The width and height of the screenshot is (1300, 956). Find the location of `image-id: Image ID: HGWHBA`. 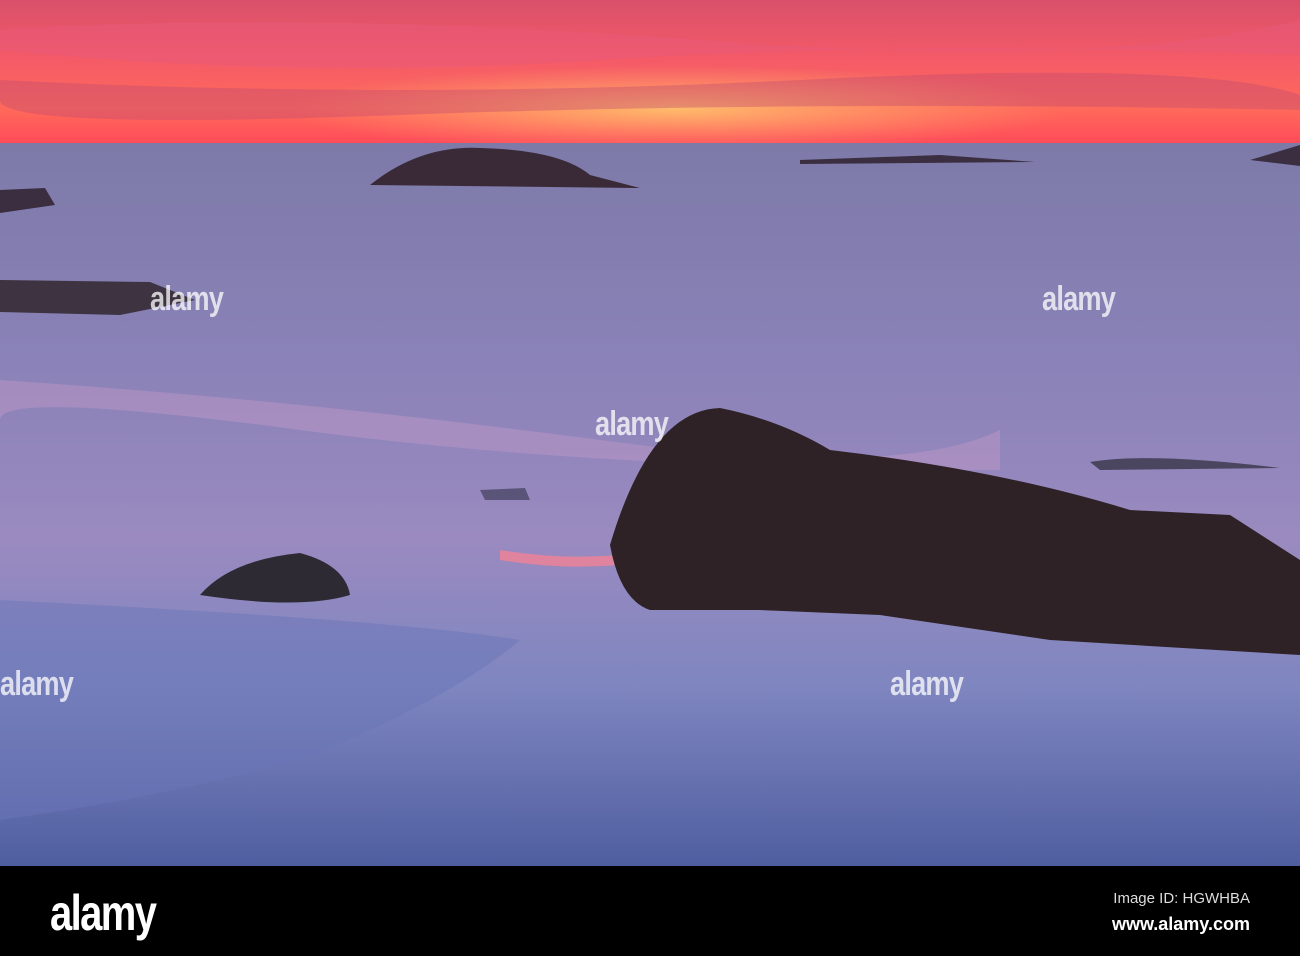

image-id: Image ID: HGWHBA is located at coordinates (1181, 898).